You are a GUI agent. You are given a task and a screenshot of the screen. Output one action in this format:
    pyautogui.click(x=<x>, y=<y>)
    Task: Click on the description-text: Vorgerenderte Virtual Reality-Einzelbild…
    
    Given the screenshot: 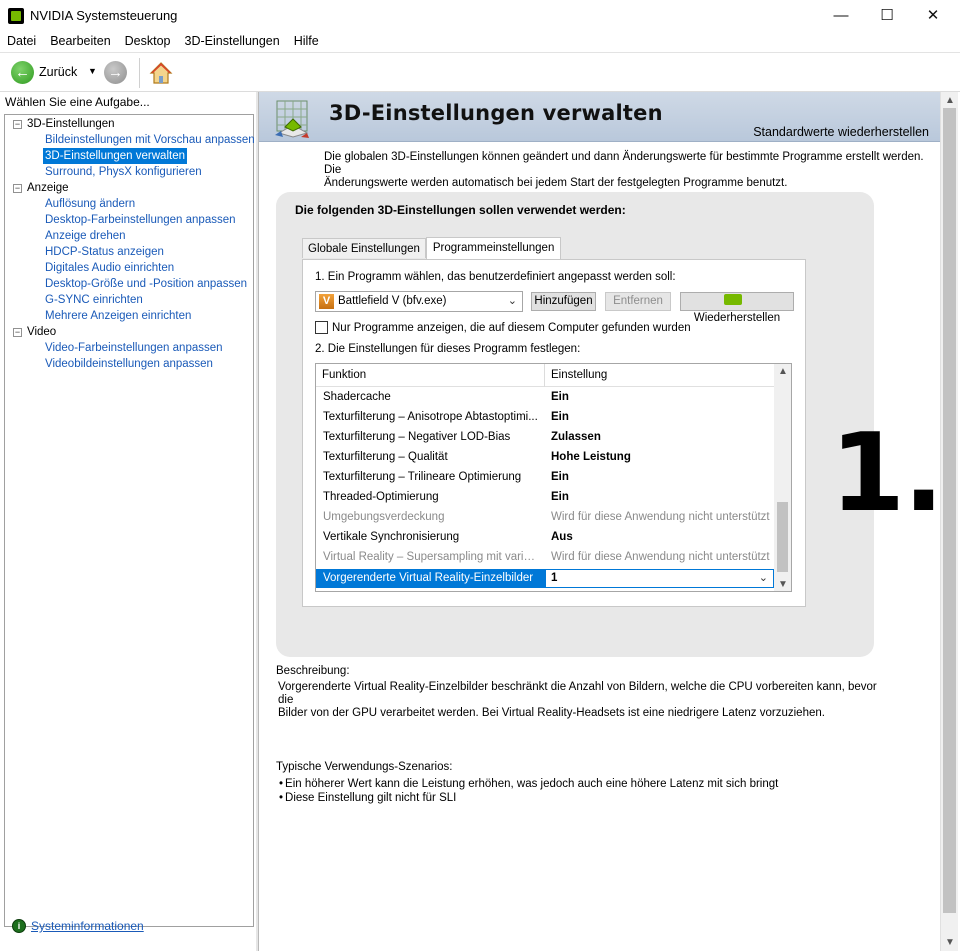 What is the action you would take?
    pyautogui.click(x=578, y=700)
    